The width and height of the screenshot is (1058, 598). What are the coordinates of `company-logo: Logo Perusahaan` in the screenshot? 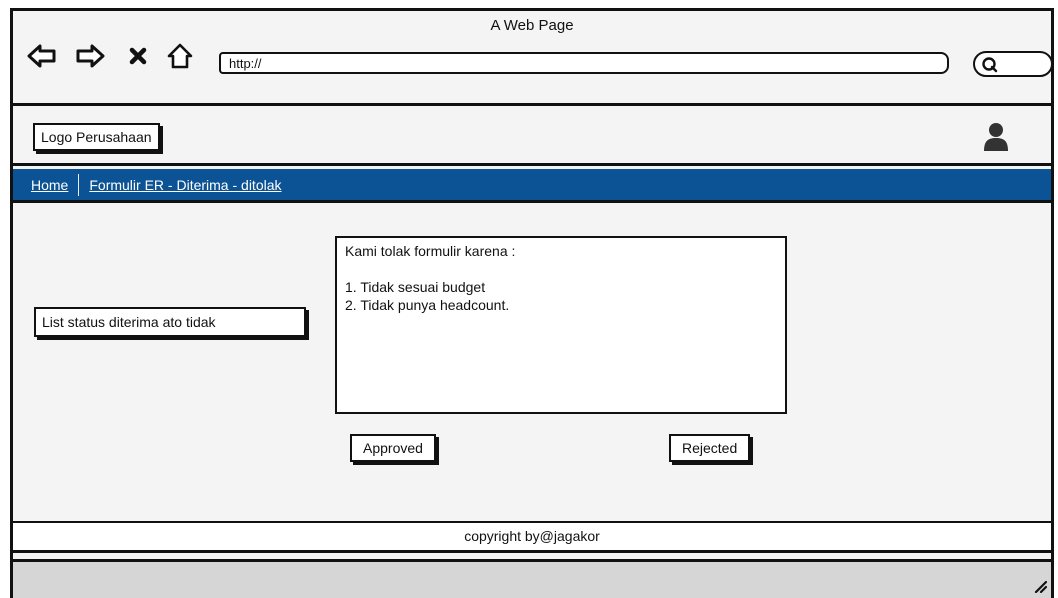 It's located at (96, 137).